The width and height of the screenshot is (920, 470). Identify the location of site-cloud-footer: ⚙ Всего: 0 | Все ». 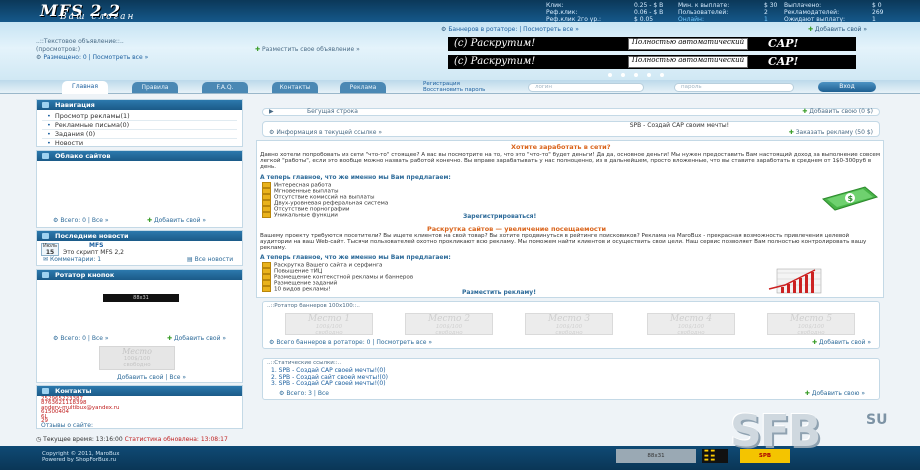
(81, 220).